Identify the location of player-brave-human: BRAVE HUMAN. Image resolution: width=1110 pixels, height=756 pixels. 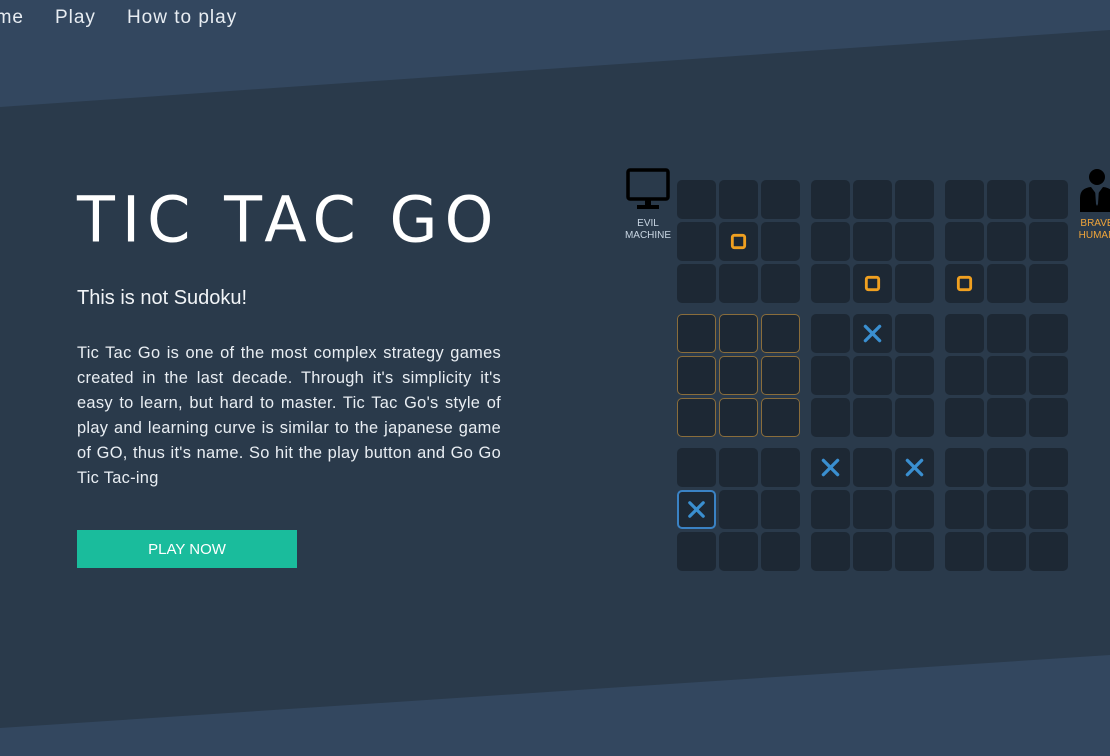
(1091, 205).